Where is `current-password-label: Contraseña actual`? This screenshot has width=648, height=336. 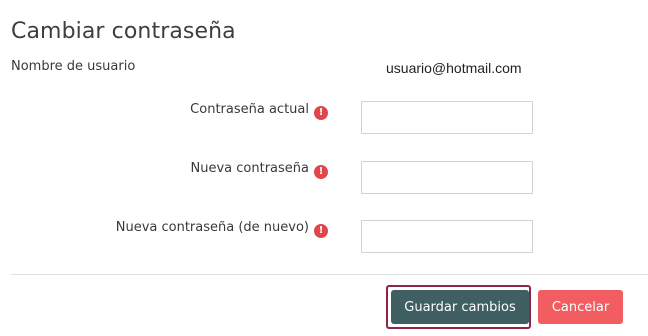 current-password-label: Contraseña actual is located at coordinates (249, 109).